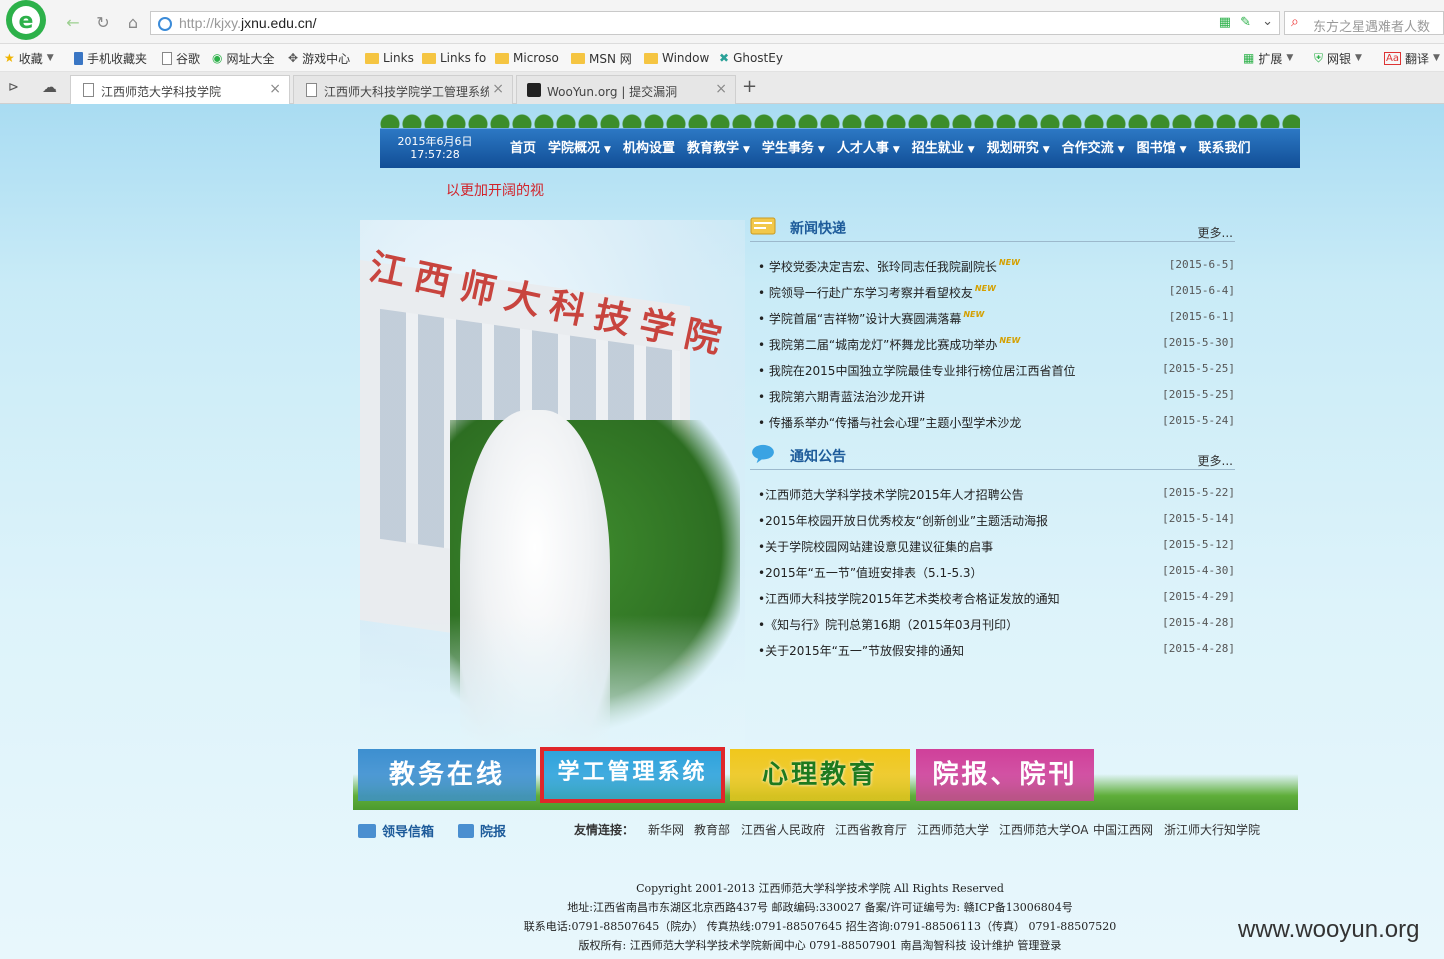  I want to click on fav-label: Links, so click(398, 58).